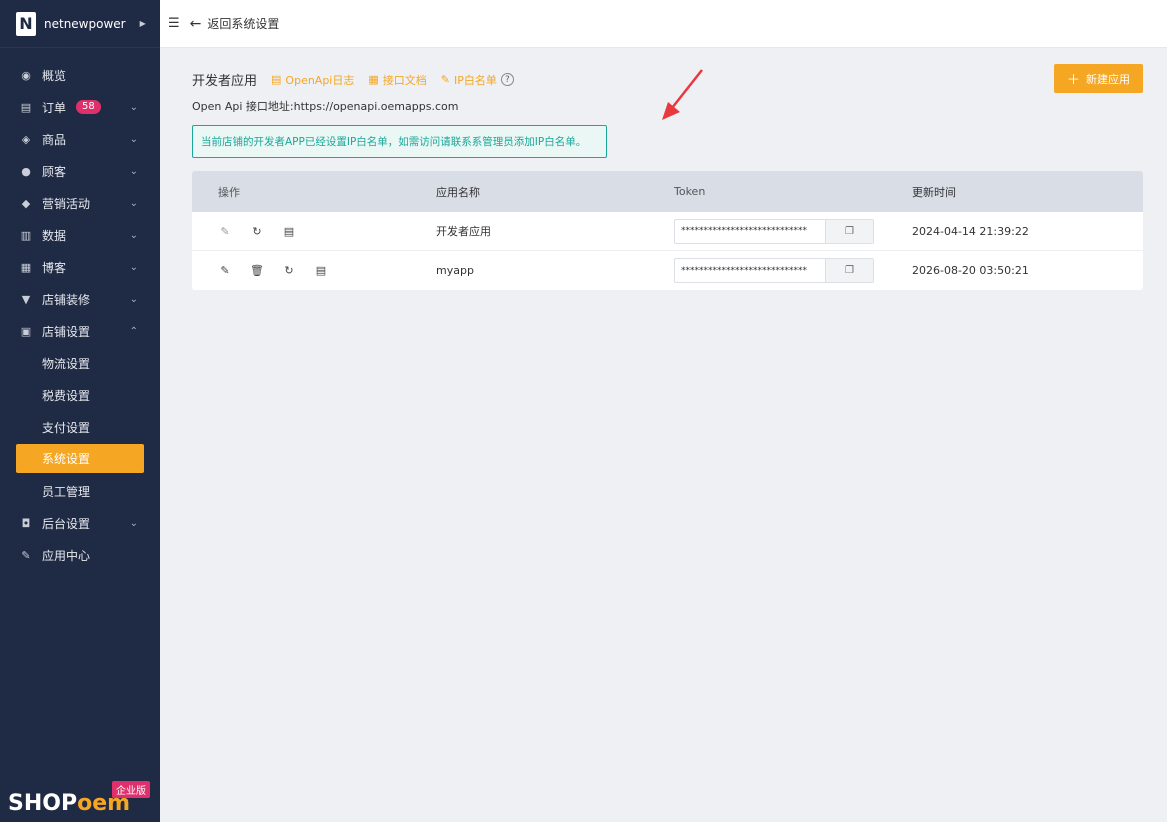  What do you see at coordinates (174, 23) in the screenshot?
I see `menu-icon: ☰` at bounding box center [174, 23].